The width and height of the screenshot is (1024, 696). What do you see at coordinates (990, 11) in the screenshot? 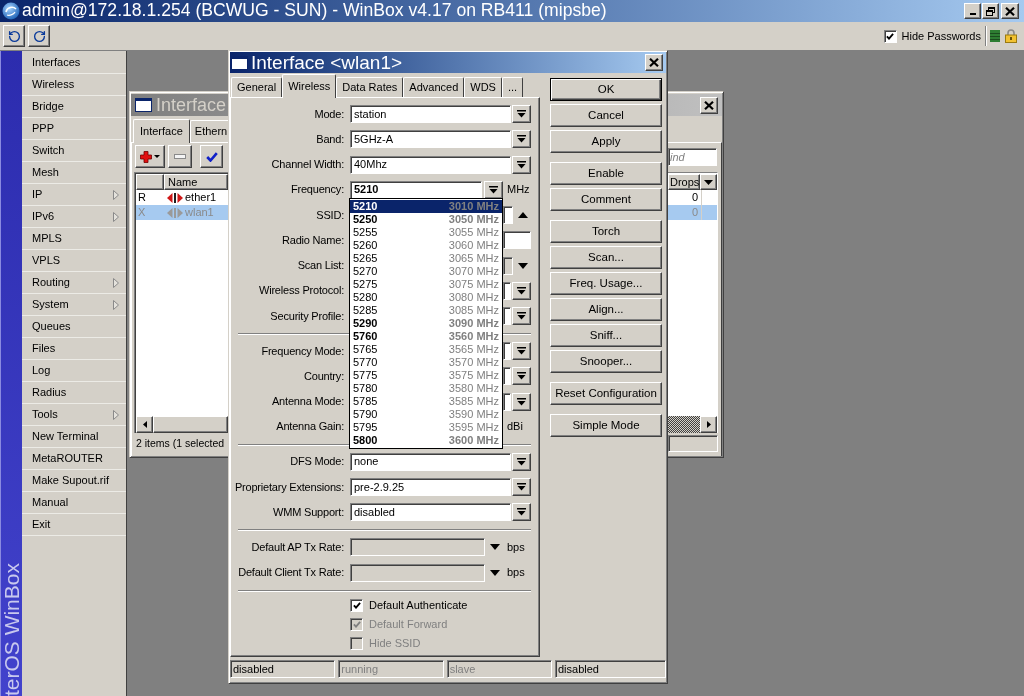
I see `restore-button` at bounding box center [990, 11].